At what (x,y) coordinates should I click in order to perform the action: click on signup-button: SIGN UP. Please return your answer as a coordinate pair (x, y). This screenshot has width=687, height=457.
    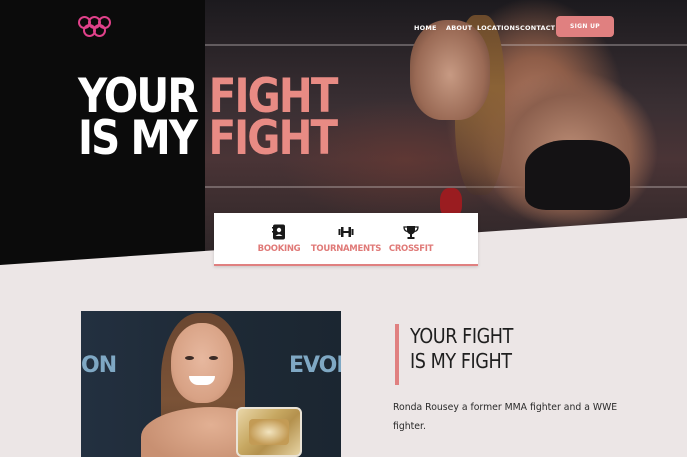
    Looking at the image, I should click on (585, 26).